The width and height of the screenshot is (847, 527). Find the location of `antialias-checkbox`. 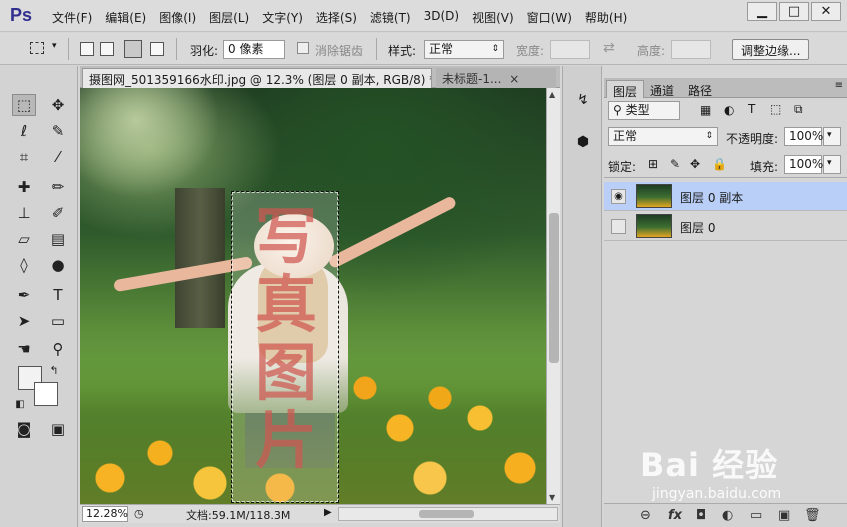

antialias-checkbox is located at coordinates (303, 48).